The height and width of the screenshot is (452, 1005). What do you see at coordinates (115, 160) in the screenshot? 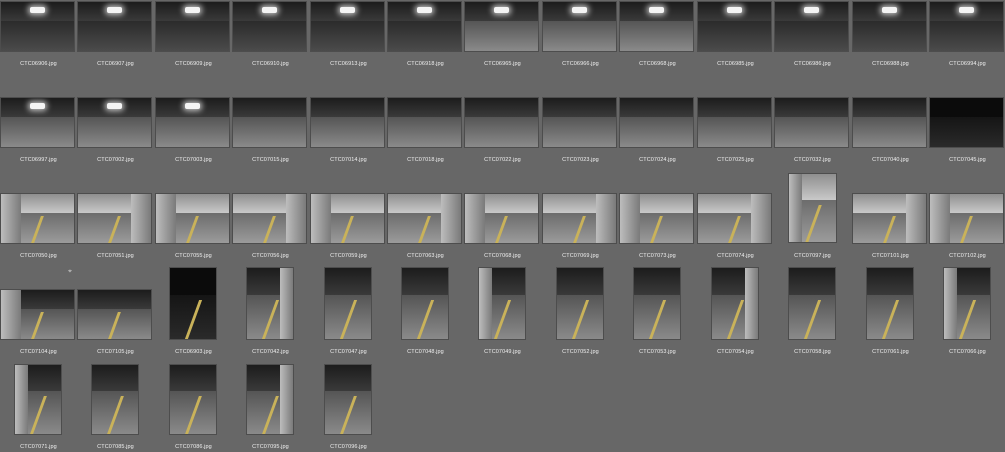
I see `thumbnail-filename: CTC07002.jpg` at bounding box center [115, 160].